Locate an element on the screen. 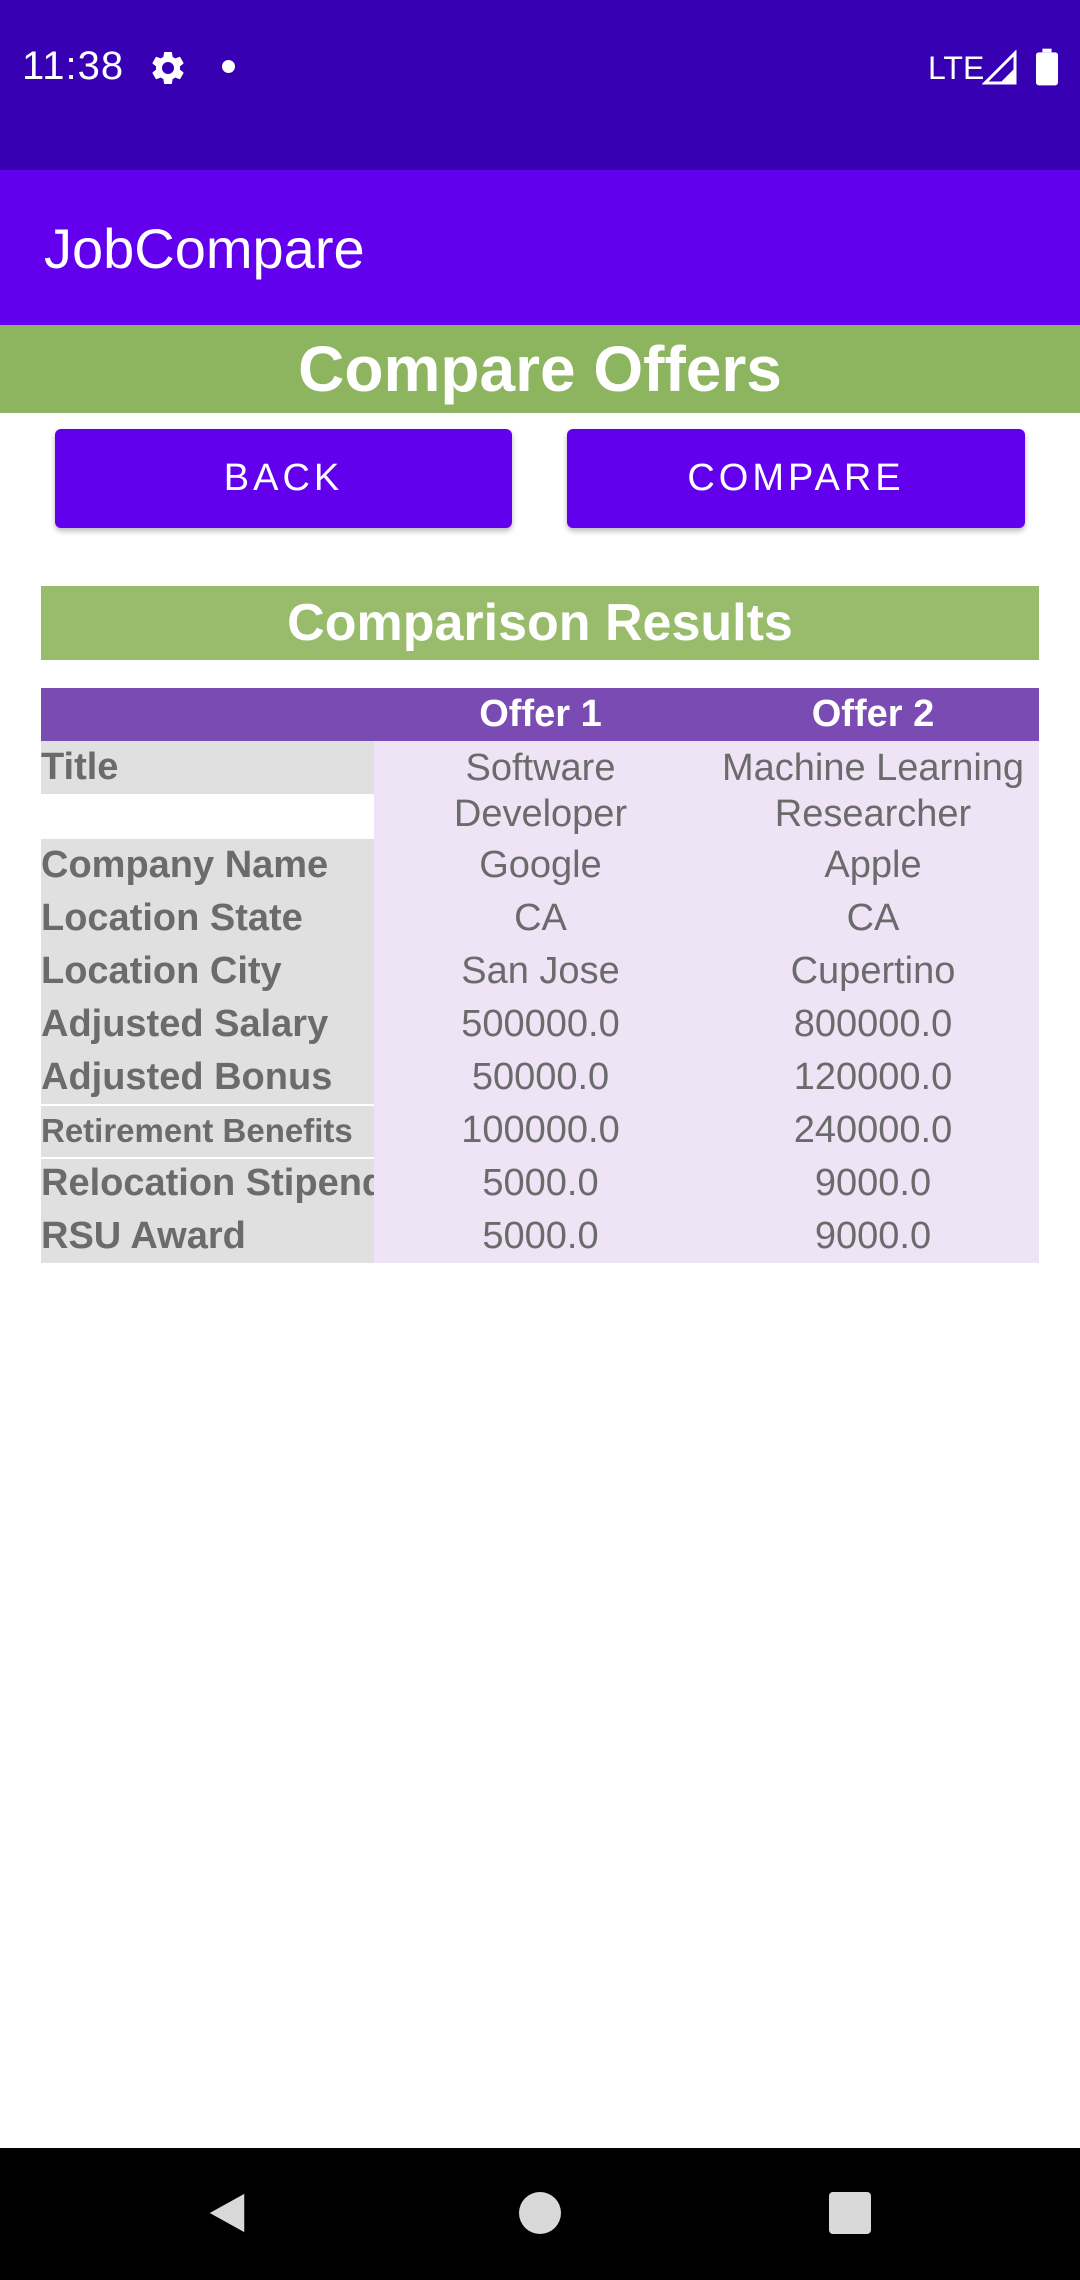 Image resolution: width=1080 pixels, height=2280 pixels. offer-1-value: Software Developer is located at coordinates (540, 791).